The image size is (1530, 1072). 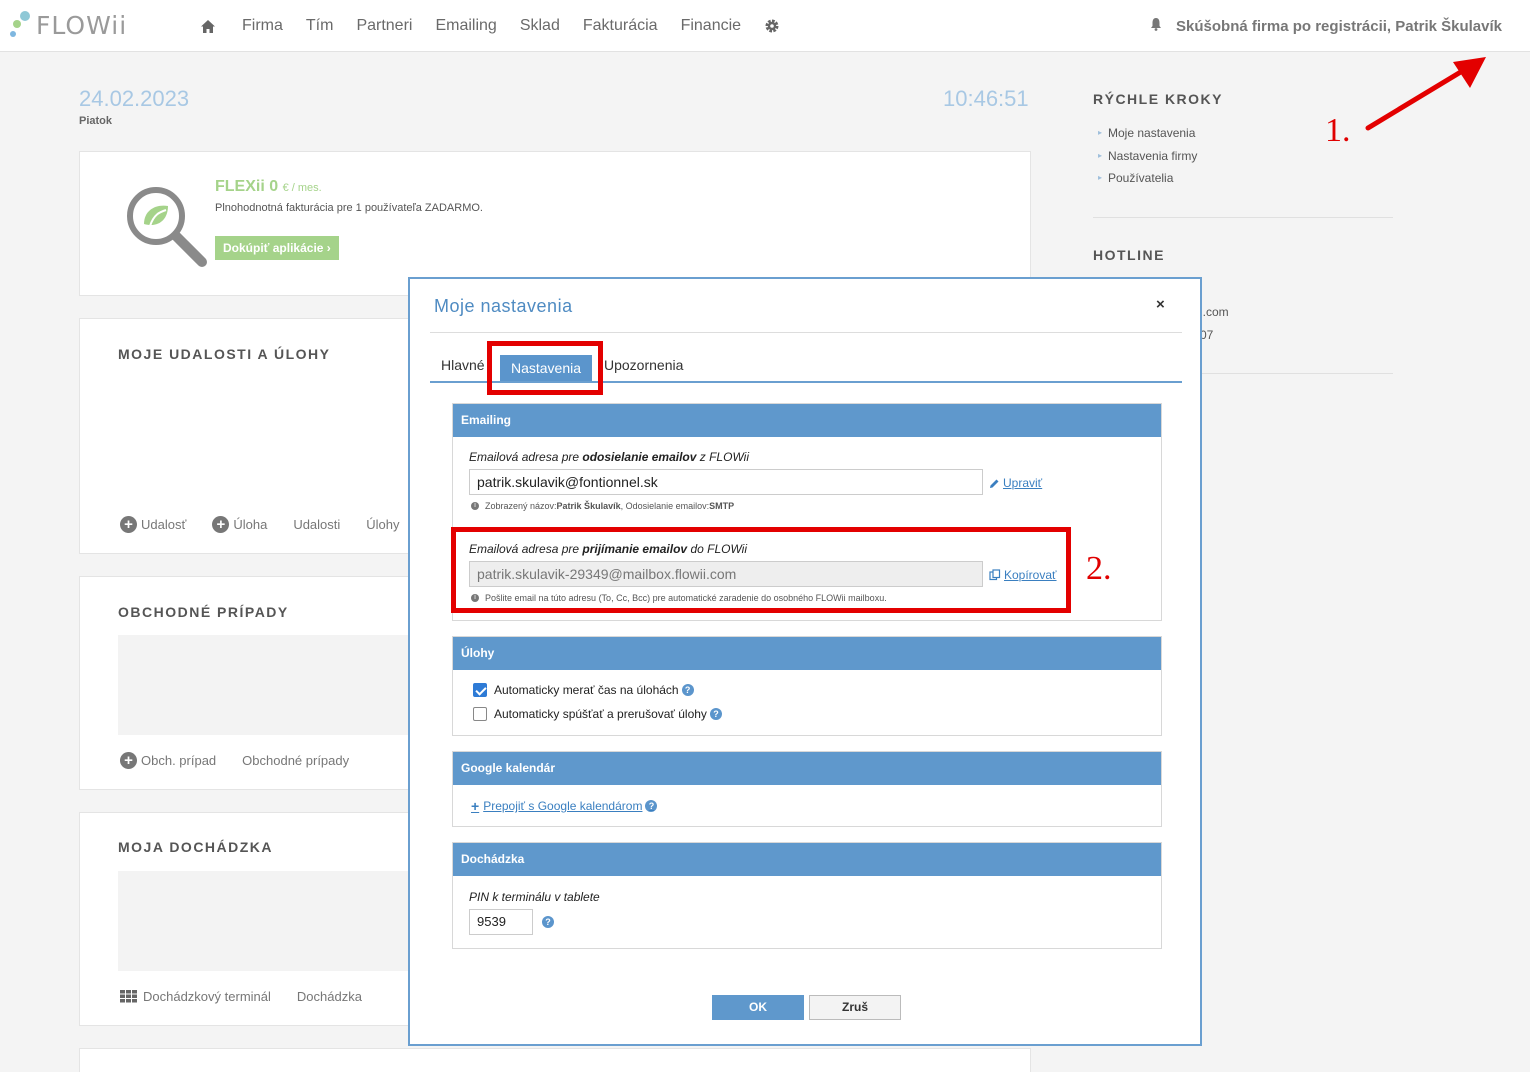 What do you see at coordinates (722, 506) in the screenshot?
I see `hint-part: SMTP` at bounding box center [722, 506].